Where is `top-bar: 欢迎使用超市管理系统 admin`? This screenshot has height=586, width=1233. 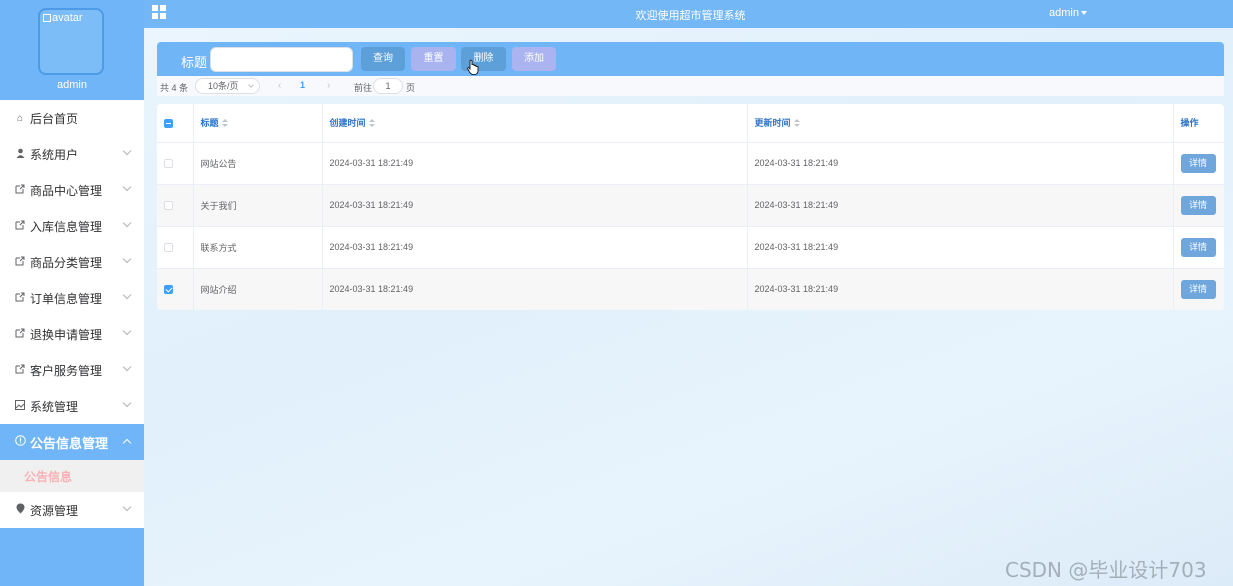 top-bar: 欢迎使用超市管理系统 admin is located at coordinates (688, 14).